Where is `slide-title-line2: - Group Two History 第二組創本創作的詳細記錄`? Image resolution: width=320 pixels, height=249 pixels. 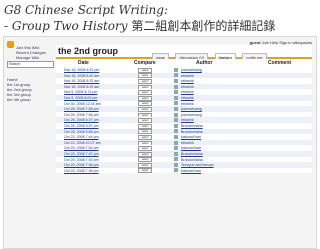 slide-title-line2: - Group Two History 第二組創本創作的詳細記錄 is located at coordinates (139, 26).